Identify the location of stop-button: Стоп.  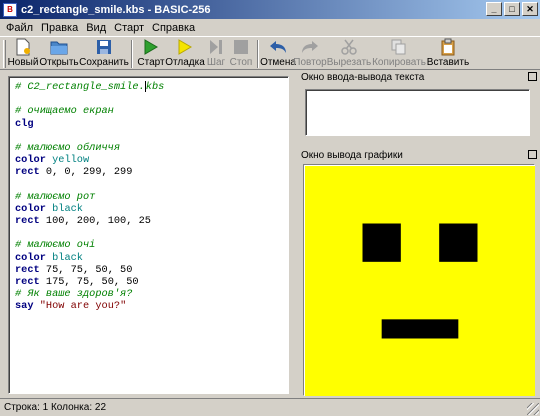
(241, 53).